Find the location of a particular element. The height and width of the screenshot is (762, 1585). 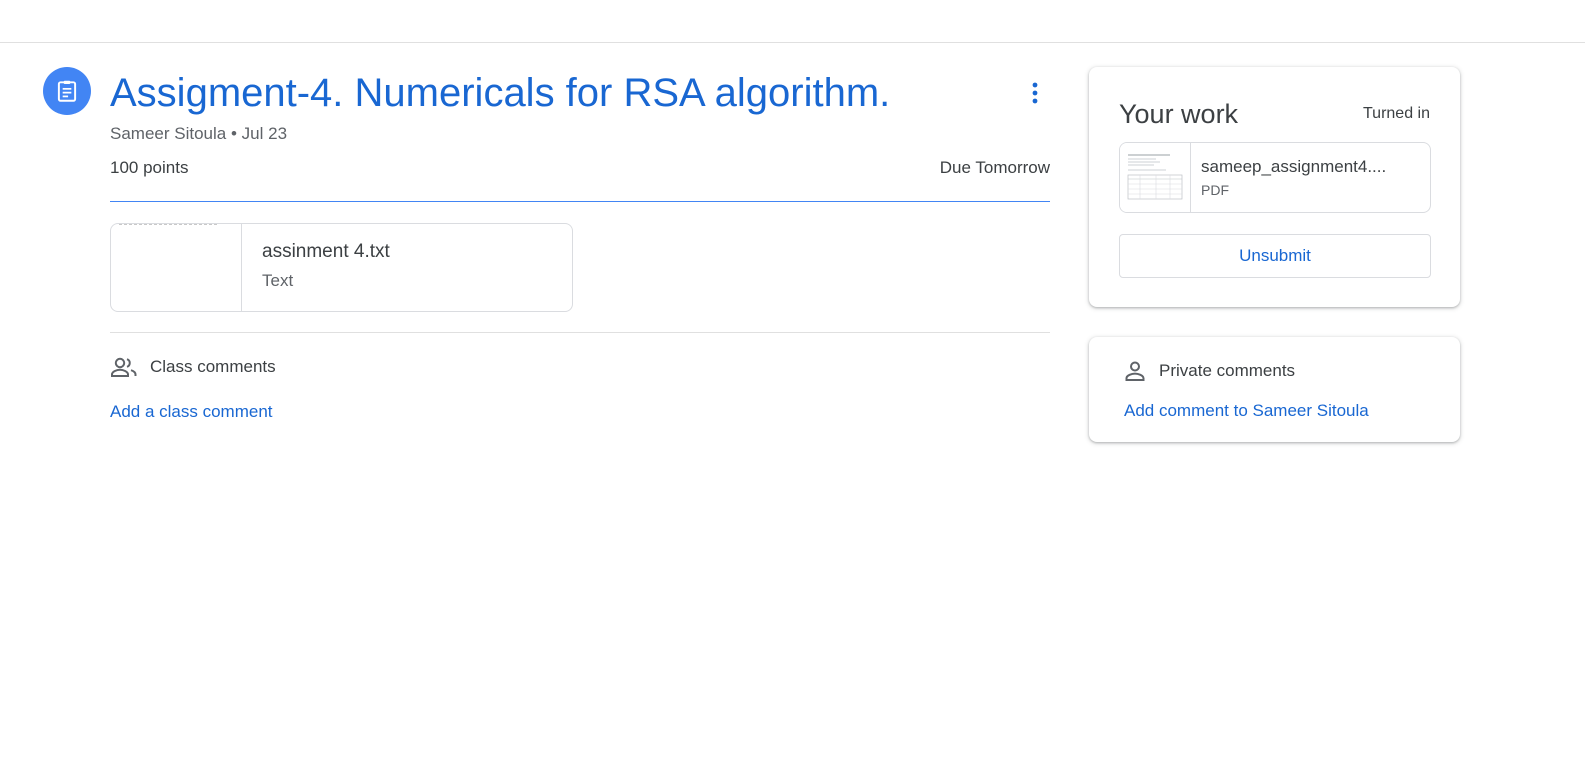

add-private-comment-link: Add comment to Sameer Sitoula is located at coordinates (1246, 411).